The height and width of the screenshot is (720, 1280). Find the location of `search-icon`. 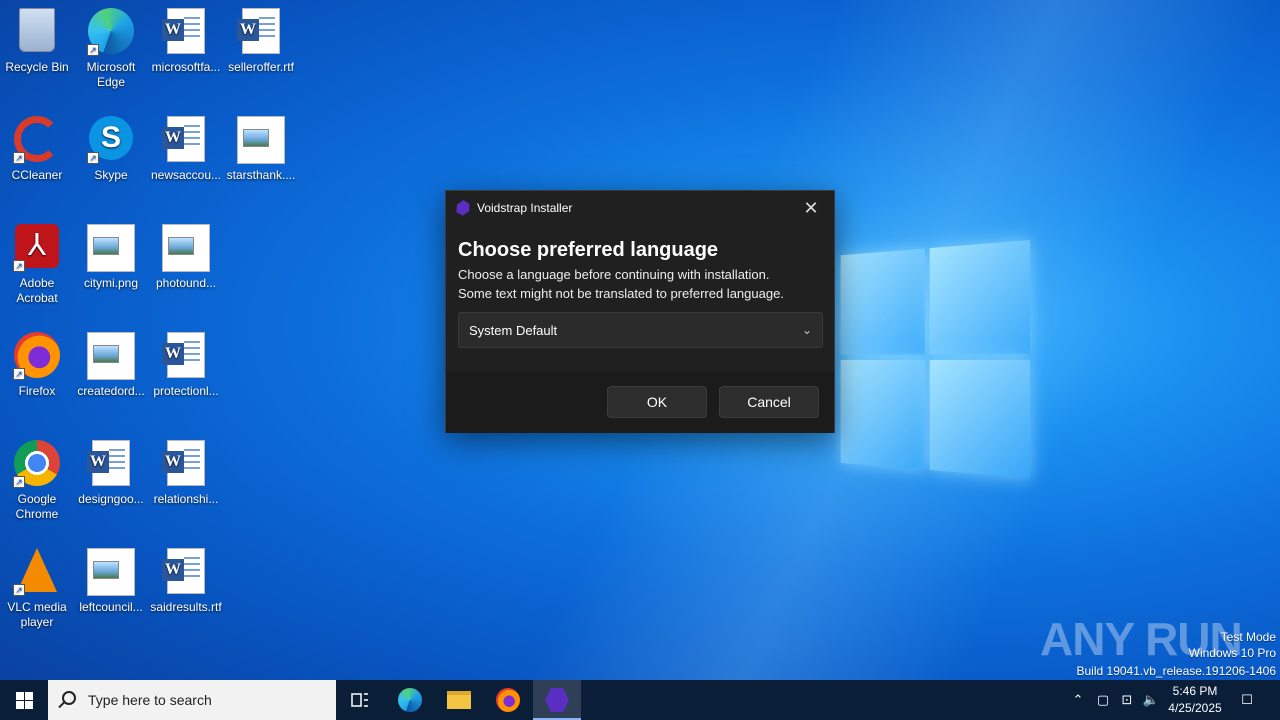

search-icon is located at coordinates (69, 698).